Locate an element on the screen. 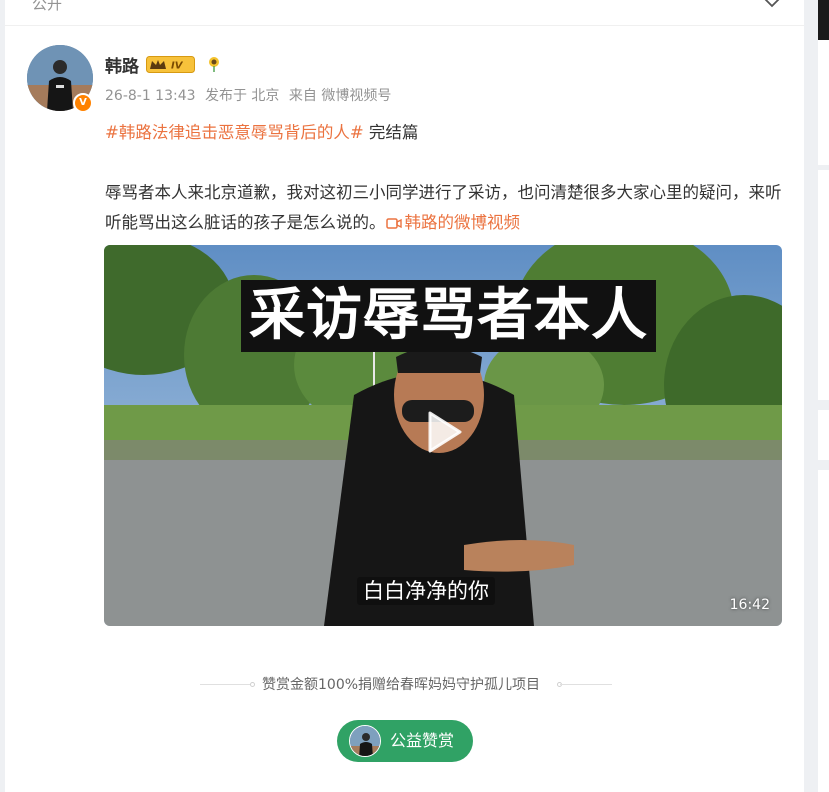 The image size is (829, 792). video-link-label: 韩路的微博视频 is located at coordinates (462, 222).